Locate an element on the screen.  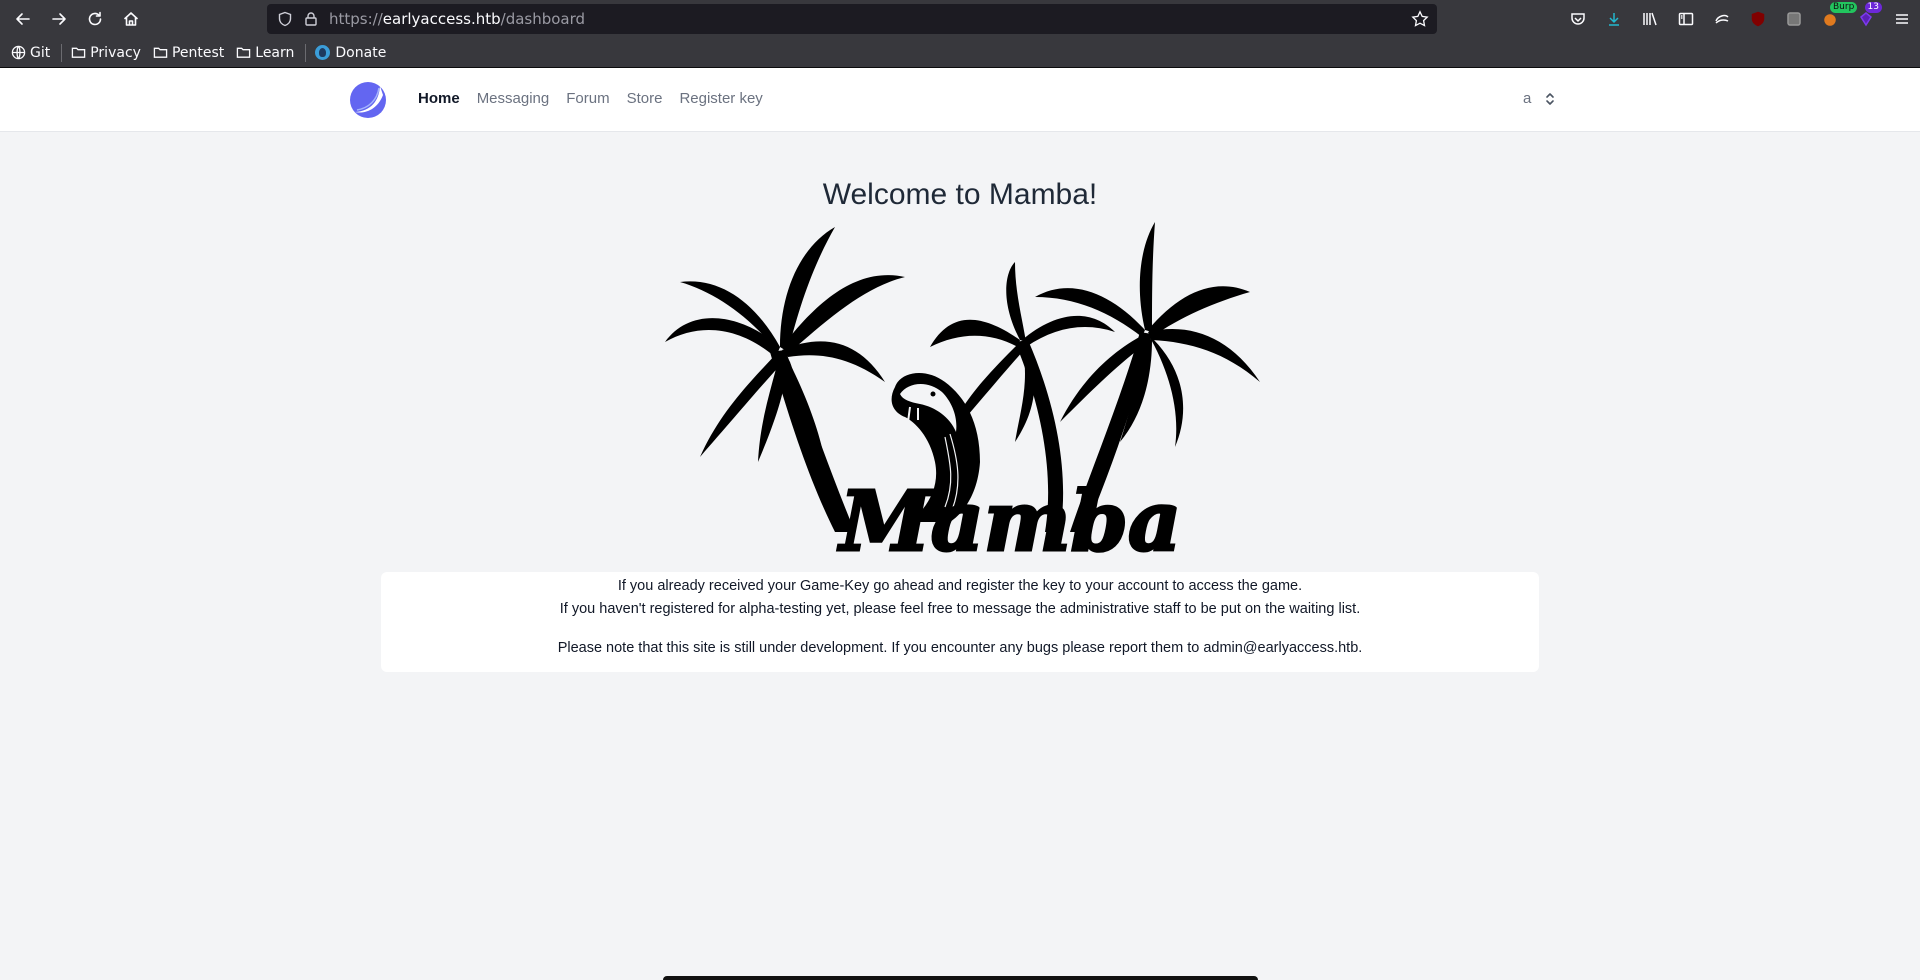
home-button is located at coordinates (131, 19).